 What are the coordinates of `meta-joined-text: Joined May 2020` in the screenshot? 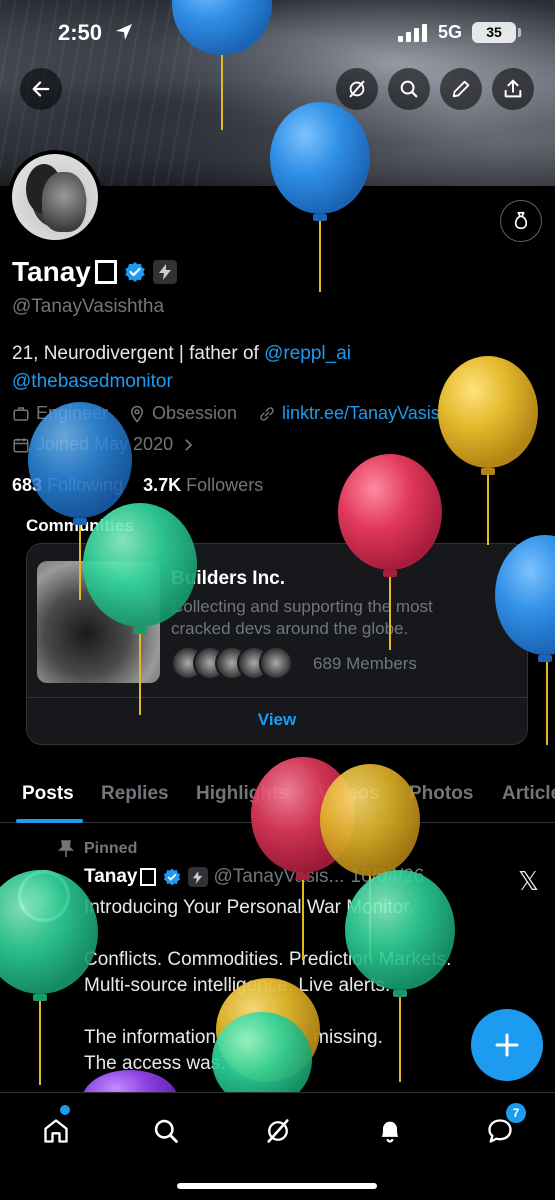 It's located at (105, 444).